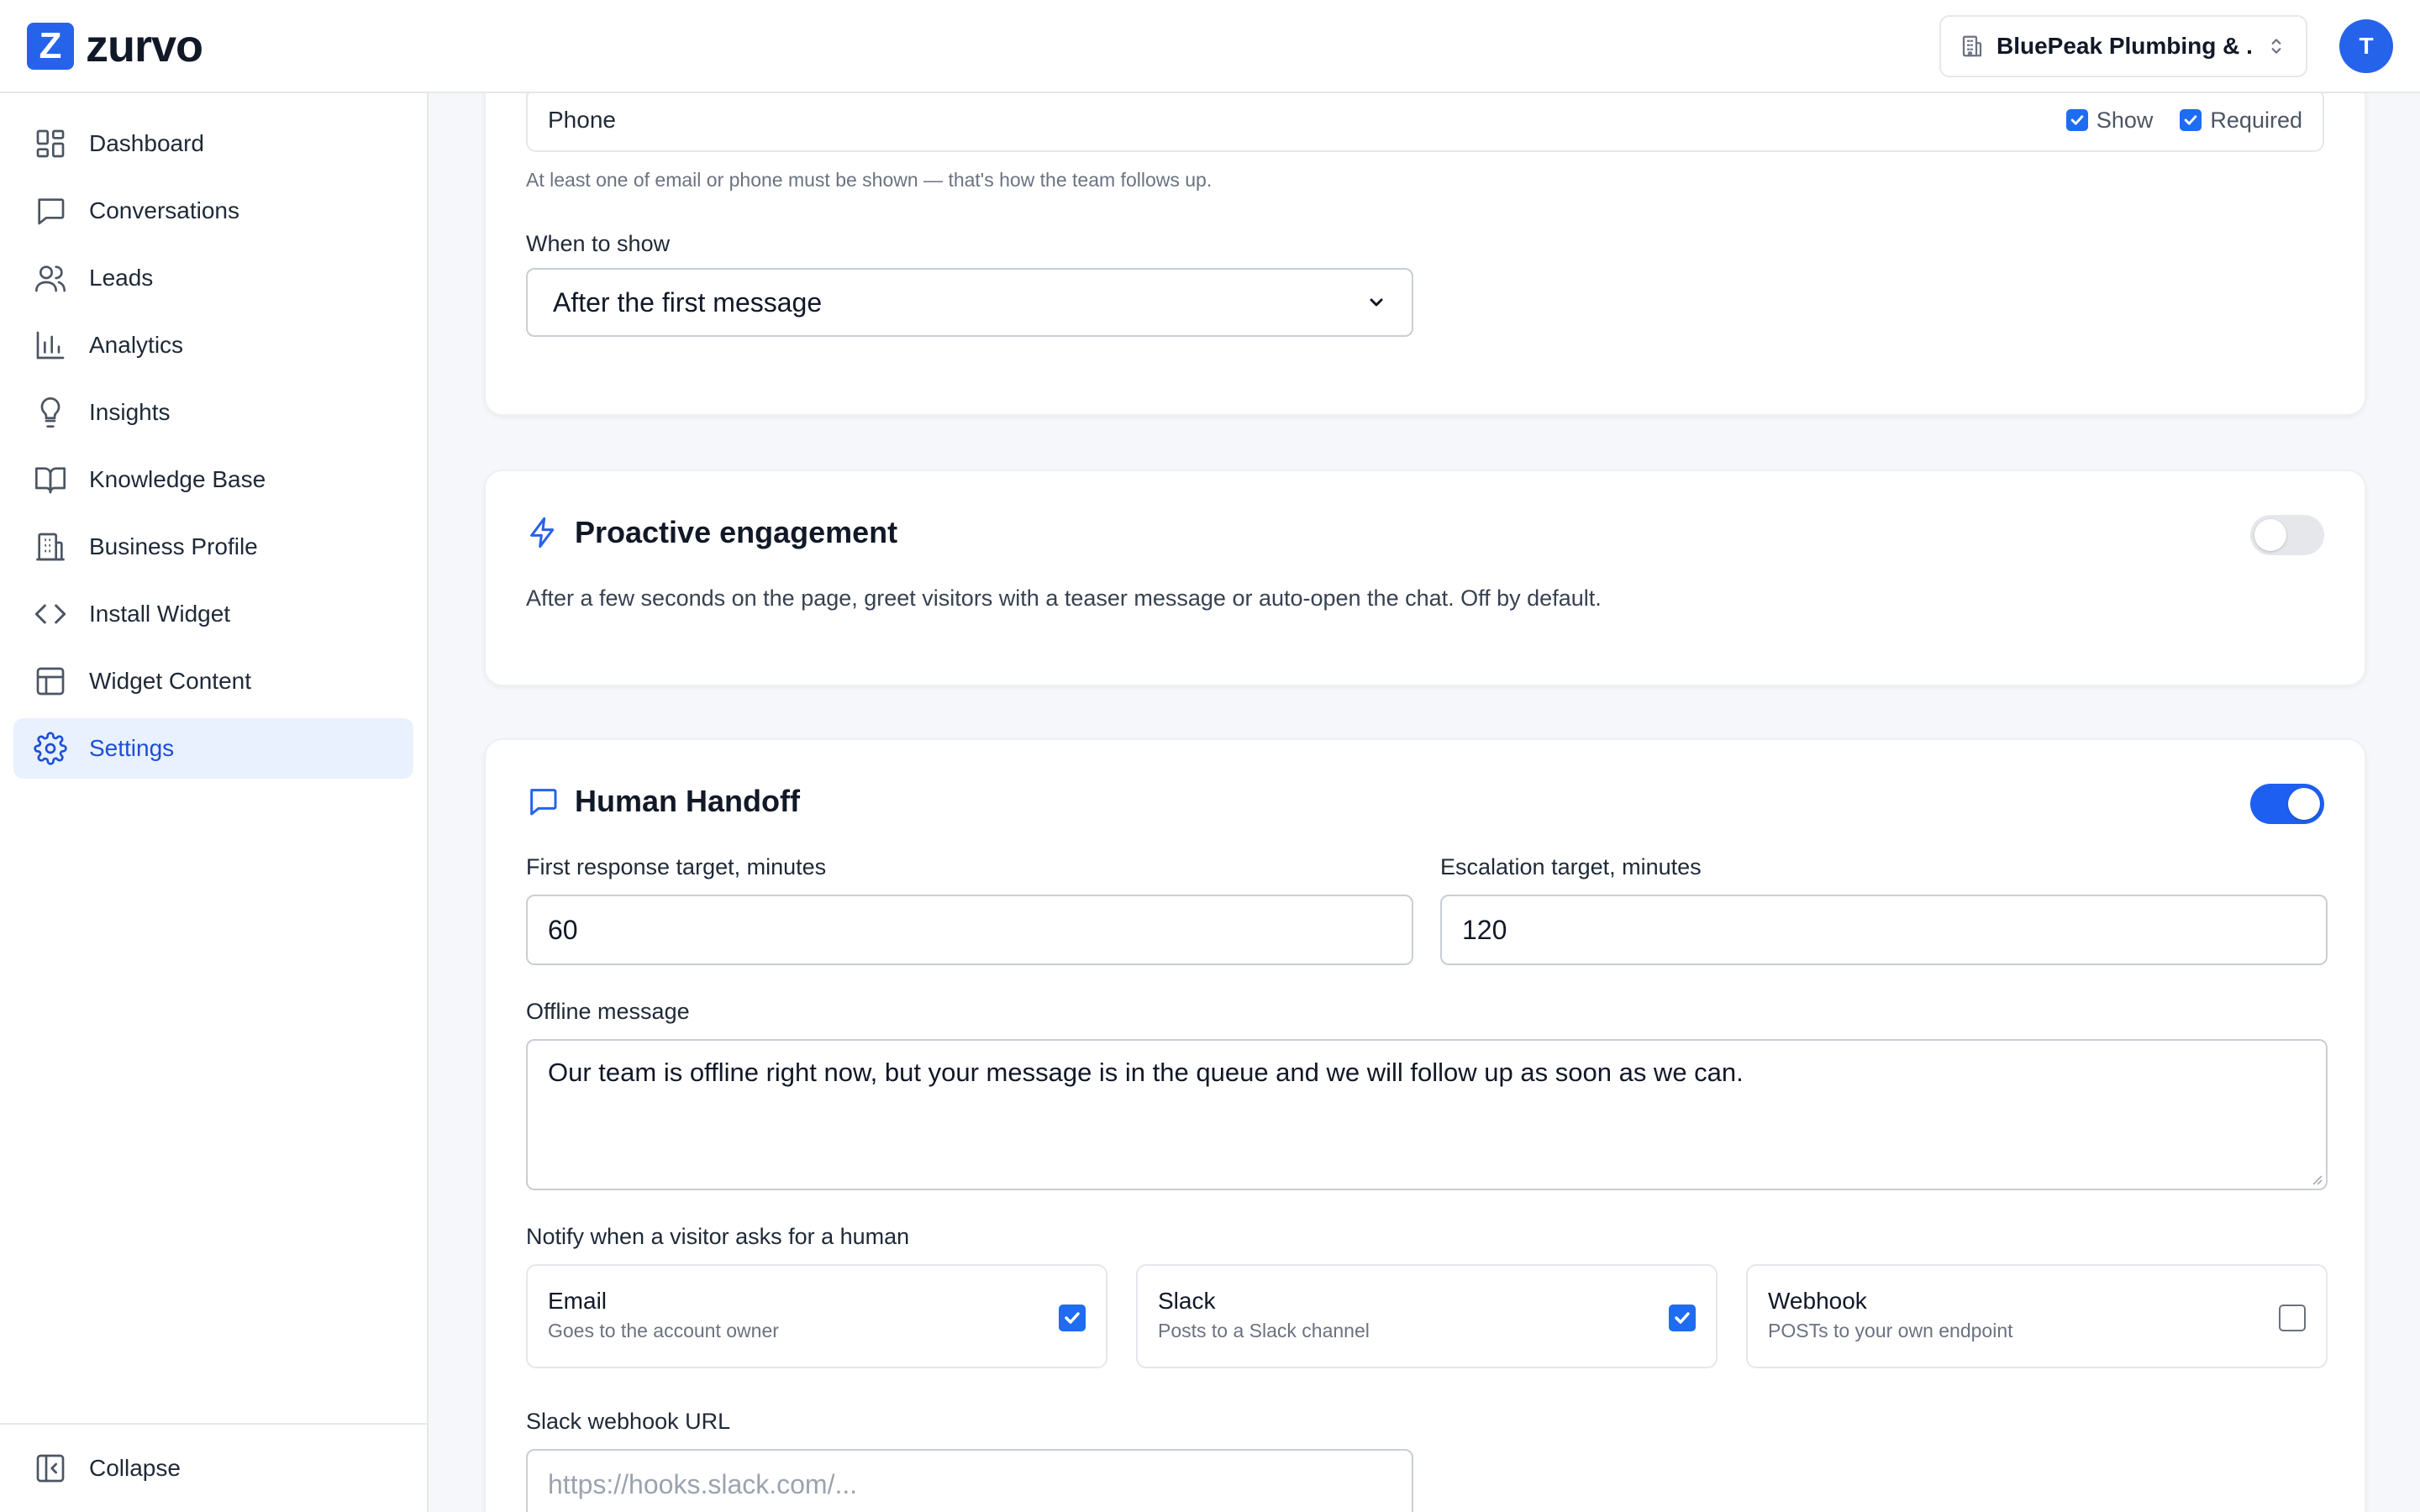 The image size is (2420, 1512). Describe the element at coordinates (1817, 1301) in the screenshot. I see `notify-webhook-title: Webhook` at that location.